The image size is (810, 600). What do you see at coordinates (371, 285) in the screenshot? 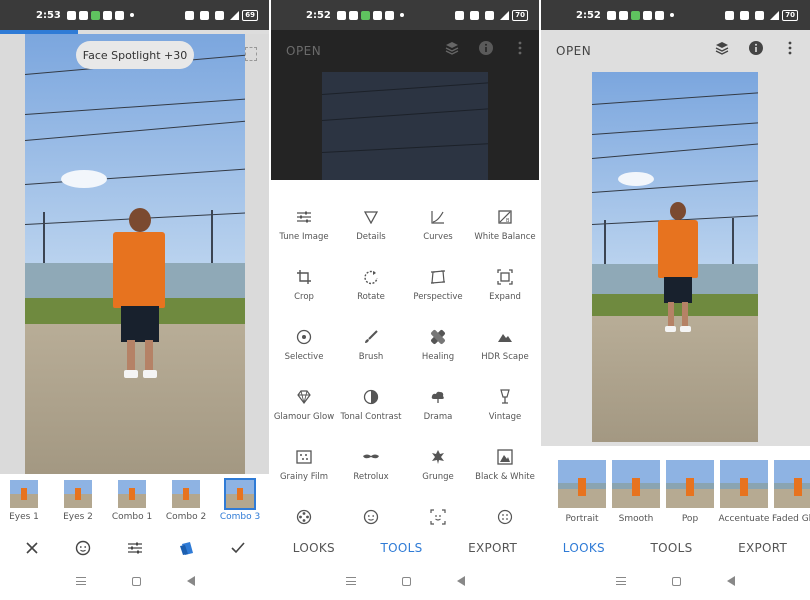
I see `tool-rotate: Rotate` at bounding box center [371, 285].